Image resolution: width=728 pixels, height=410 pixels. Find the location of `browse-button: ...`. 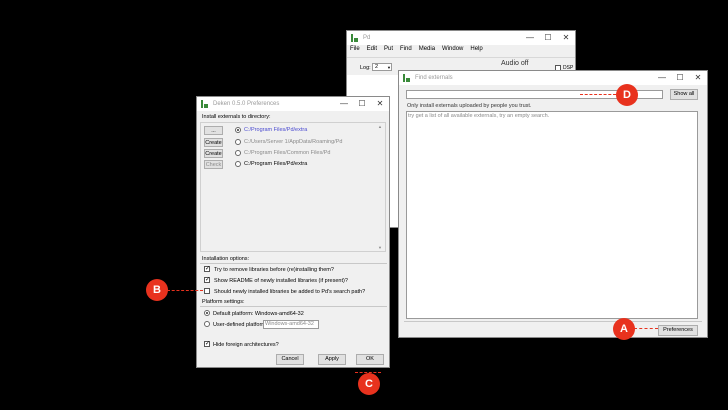

browse-button: ... is located at coordinates (213, 130).